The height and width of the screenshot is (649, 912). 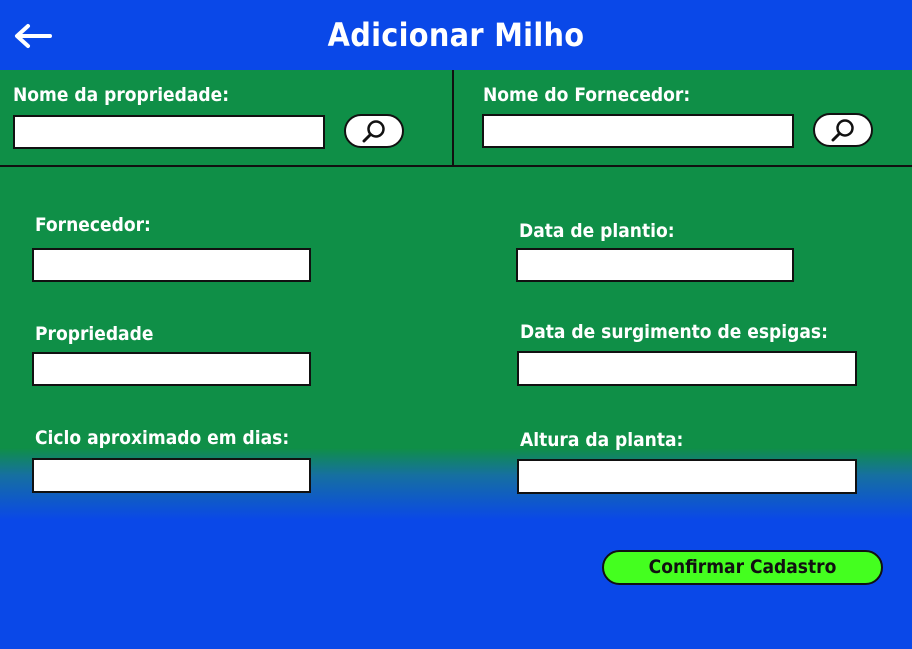 What do you see at coordinates (655, 265) in the screenshot?
I see `data-plantio-input` at bounding box center [655, 265].